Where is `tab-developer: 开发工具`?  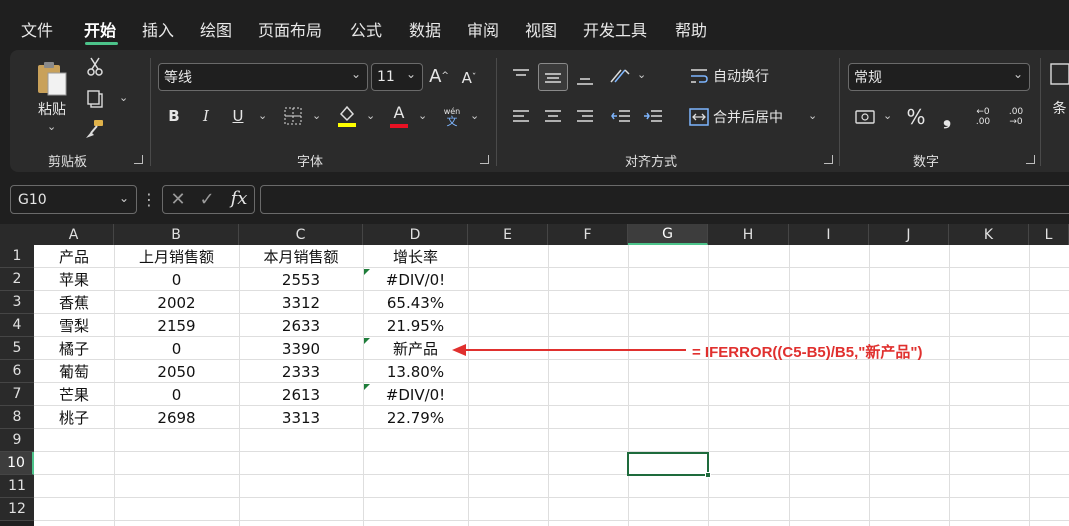
tab-developer: 开发工具 is located at coordinates (615, 29).